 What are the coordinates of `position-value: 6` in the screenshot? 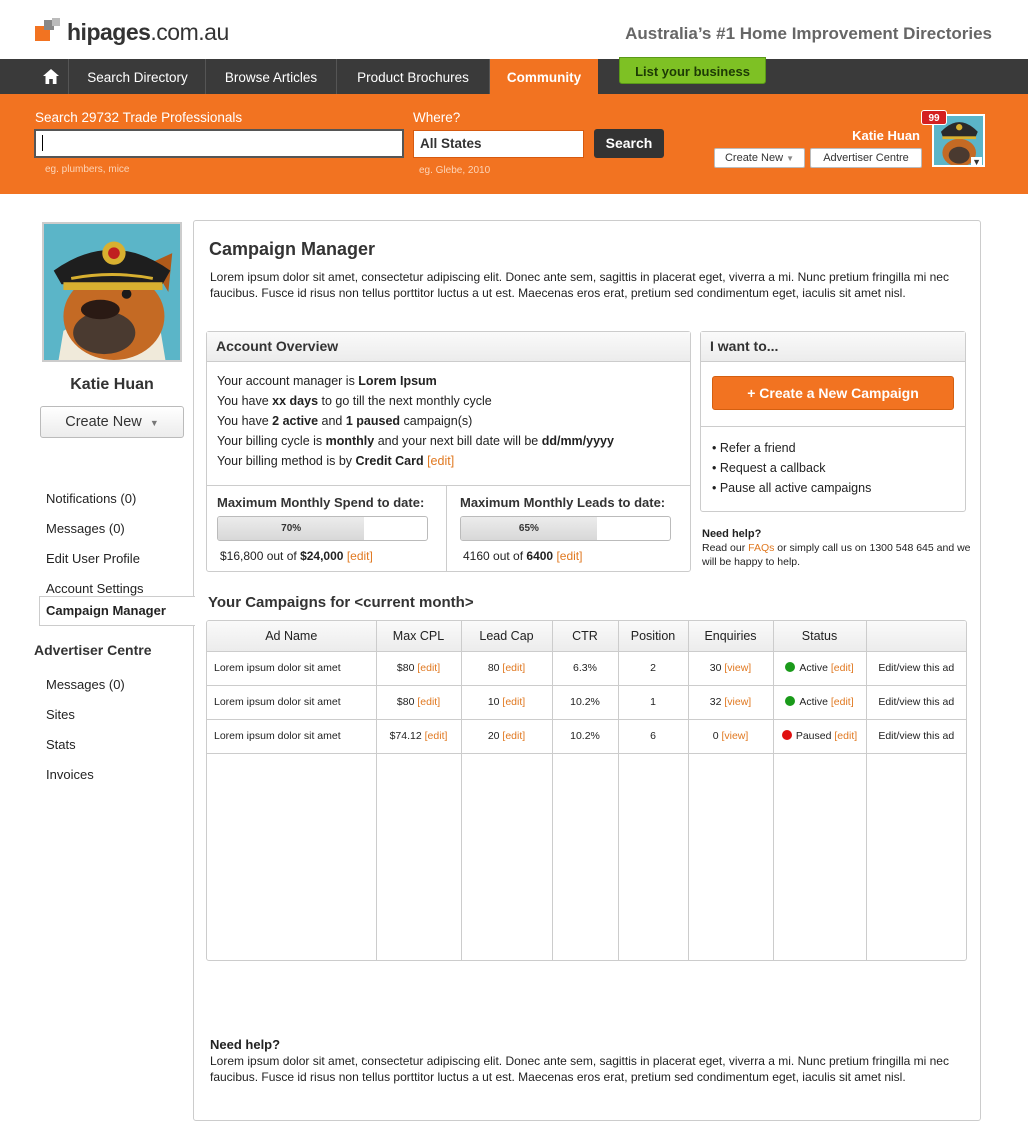 It's located at (653, 736).